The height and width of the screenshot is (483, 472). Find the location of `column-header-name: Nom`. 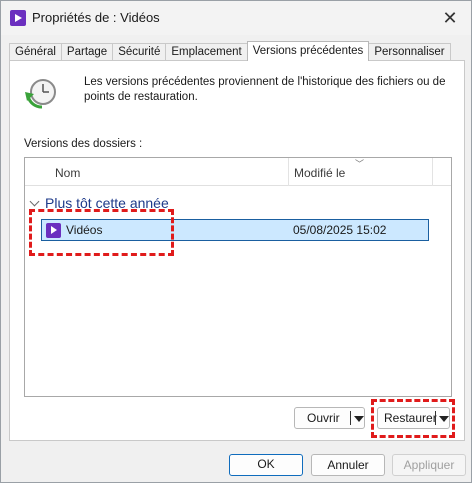

column-header-name: Nom is located at coordinates (67, 173).